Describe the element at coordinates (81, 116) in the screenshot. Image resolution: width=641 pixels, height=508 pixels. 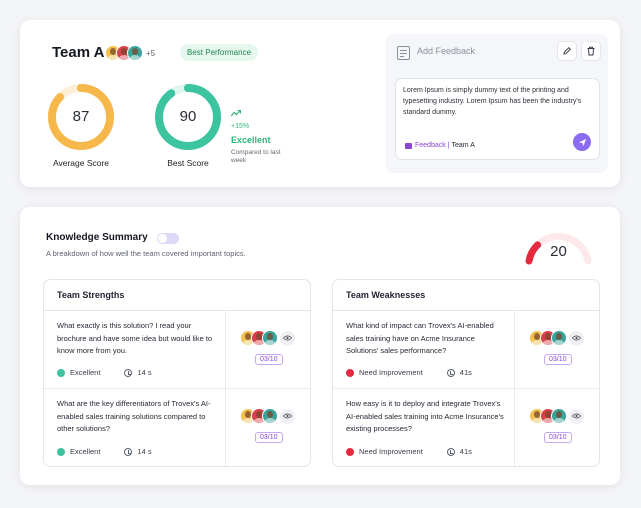
I see `average-score-value: 87` at that location.